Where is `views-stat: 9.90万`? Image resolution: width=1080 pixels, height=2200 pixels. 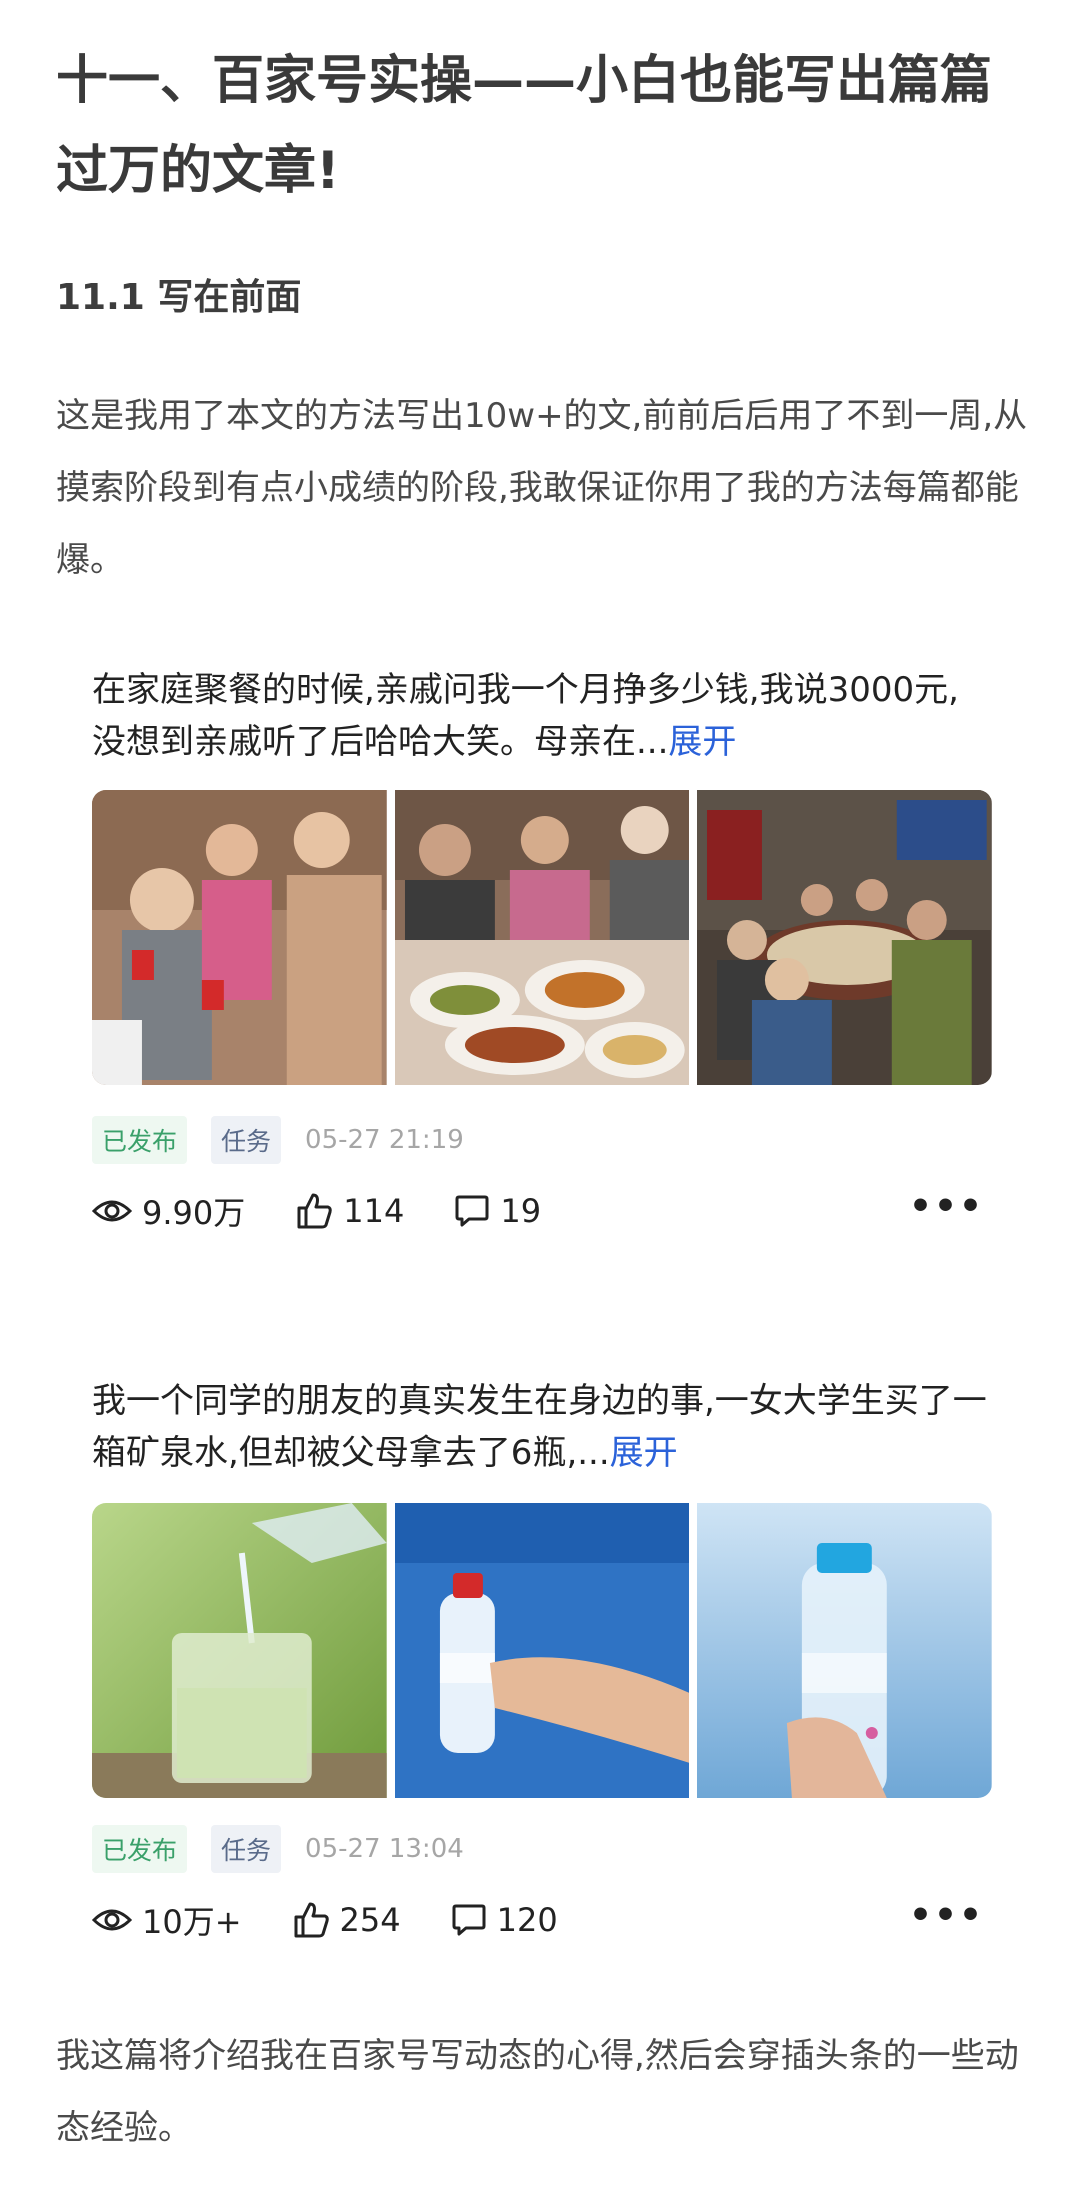 views-stat: 9.90万 is located at coordinates (168, 1211).